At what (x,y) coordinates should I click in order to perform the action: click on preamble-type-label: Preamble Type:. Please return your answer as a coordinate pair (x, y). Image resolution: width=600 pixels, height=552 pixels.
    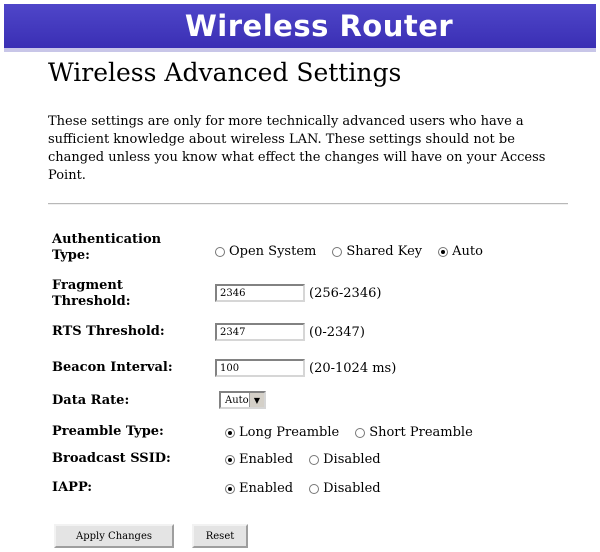
    Looking at the image, I should click on (108, 431).